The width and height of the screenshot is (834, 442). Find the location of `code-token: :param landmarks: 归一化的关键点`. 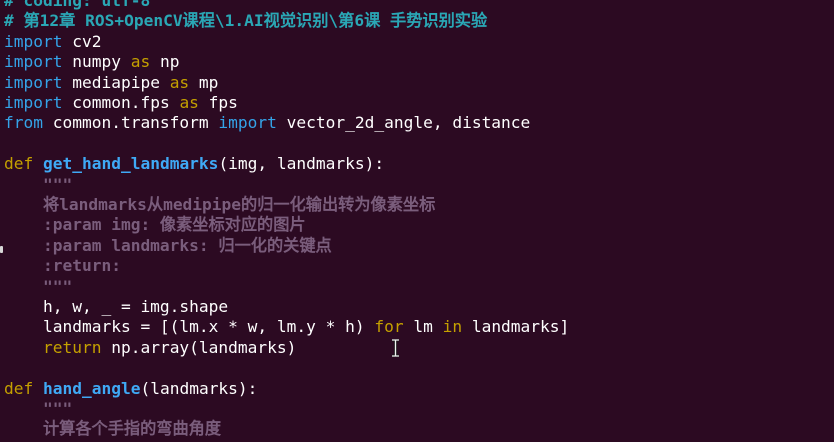

code-token: :param landmarks: 归一化的关键点 is located at coordinates (168, 245).